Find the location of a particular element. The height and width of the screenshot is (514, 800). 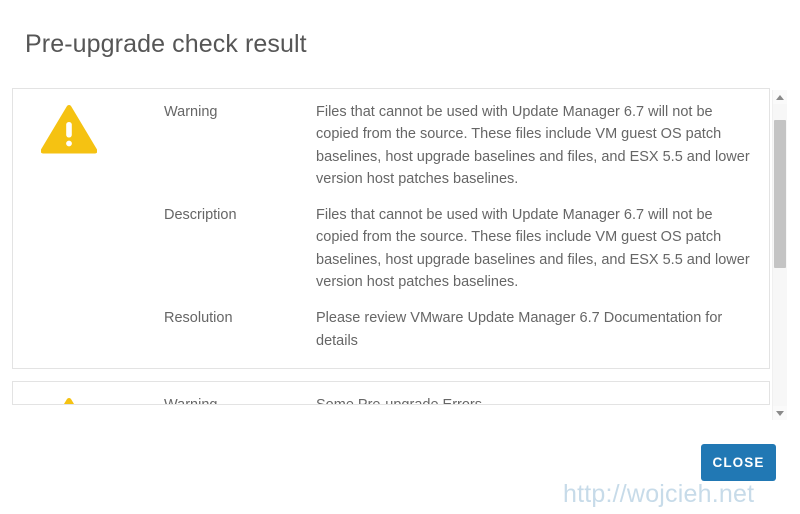

result-row-label: Resolution is located at coordinates (198, 318).